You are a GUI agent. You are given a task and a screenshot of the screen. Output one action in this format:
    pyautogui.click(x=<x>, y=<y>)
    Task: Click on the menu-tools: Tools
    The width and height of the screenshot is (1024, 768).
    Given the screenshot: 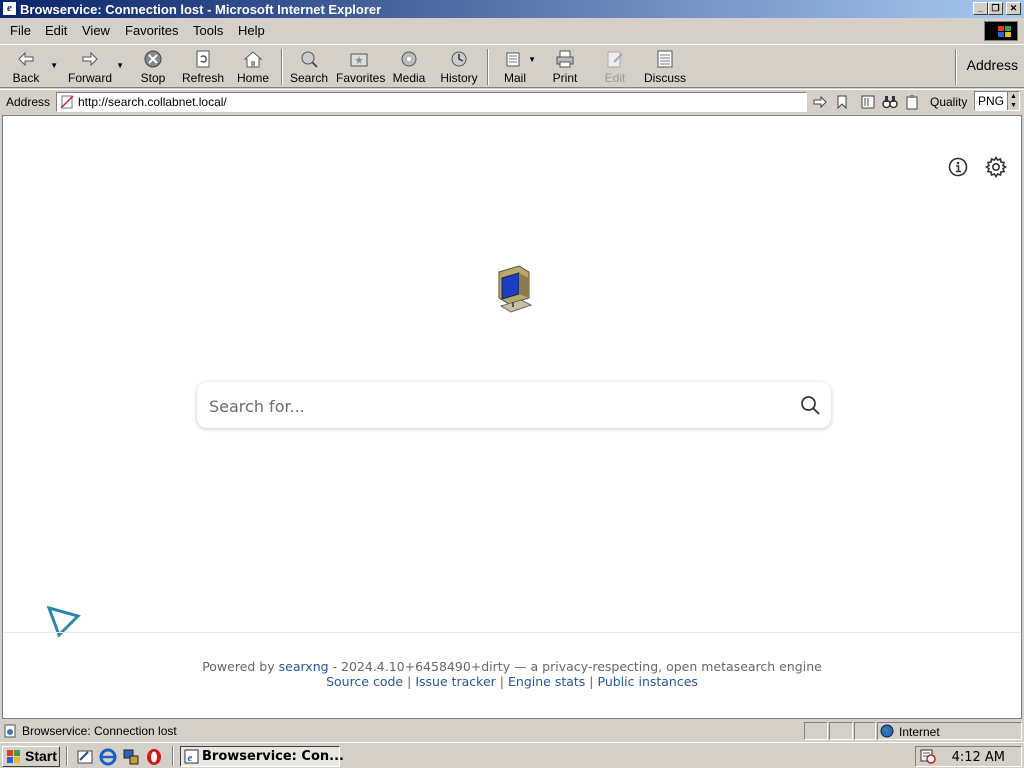 What is the action you would take?
    pyautogui.click(x=208, y=30)
    